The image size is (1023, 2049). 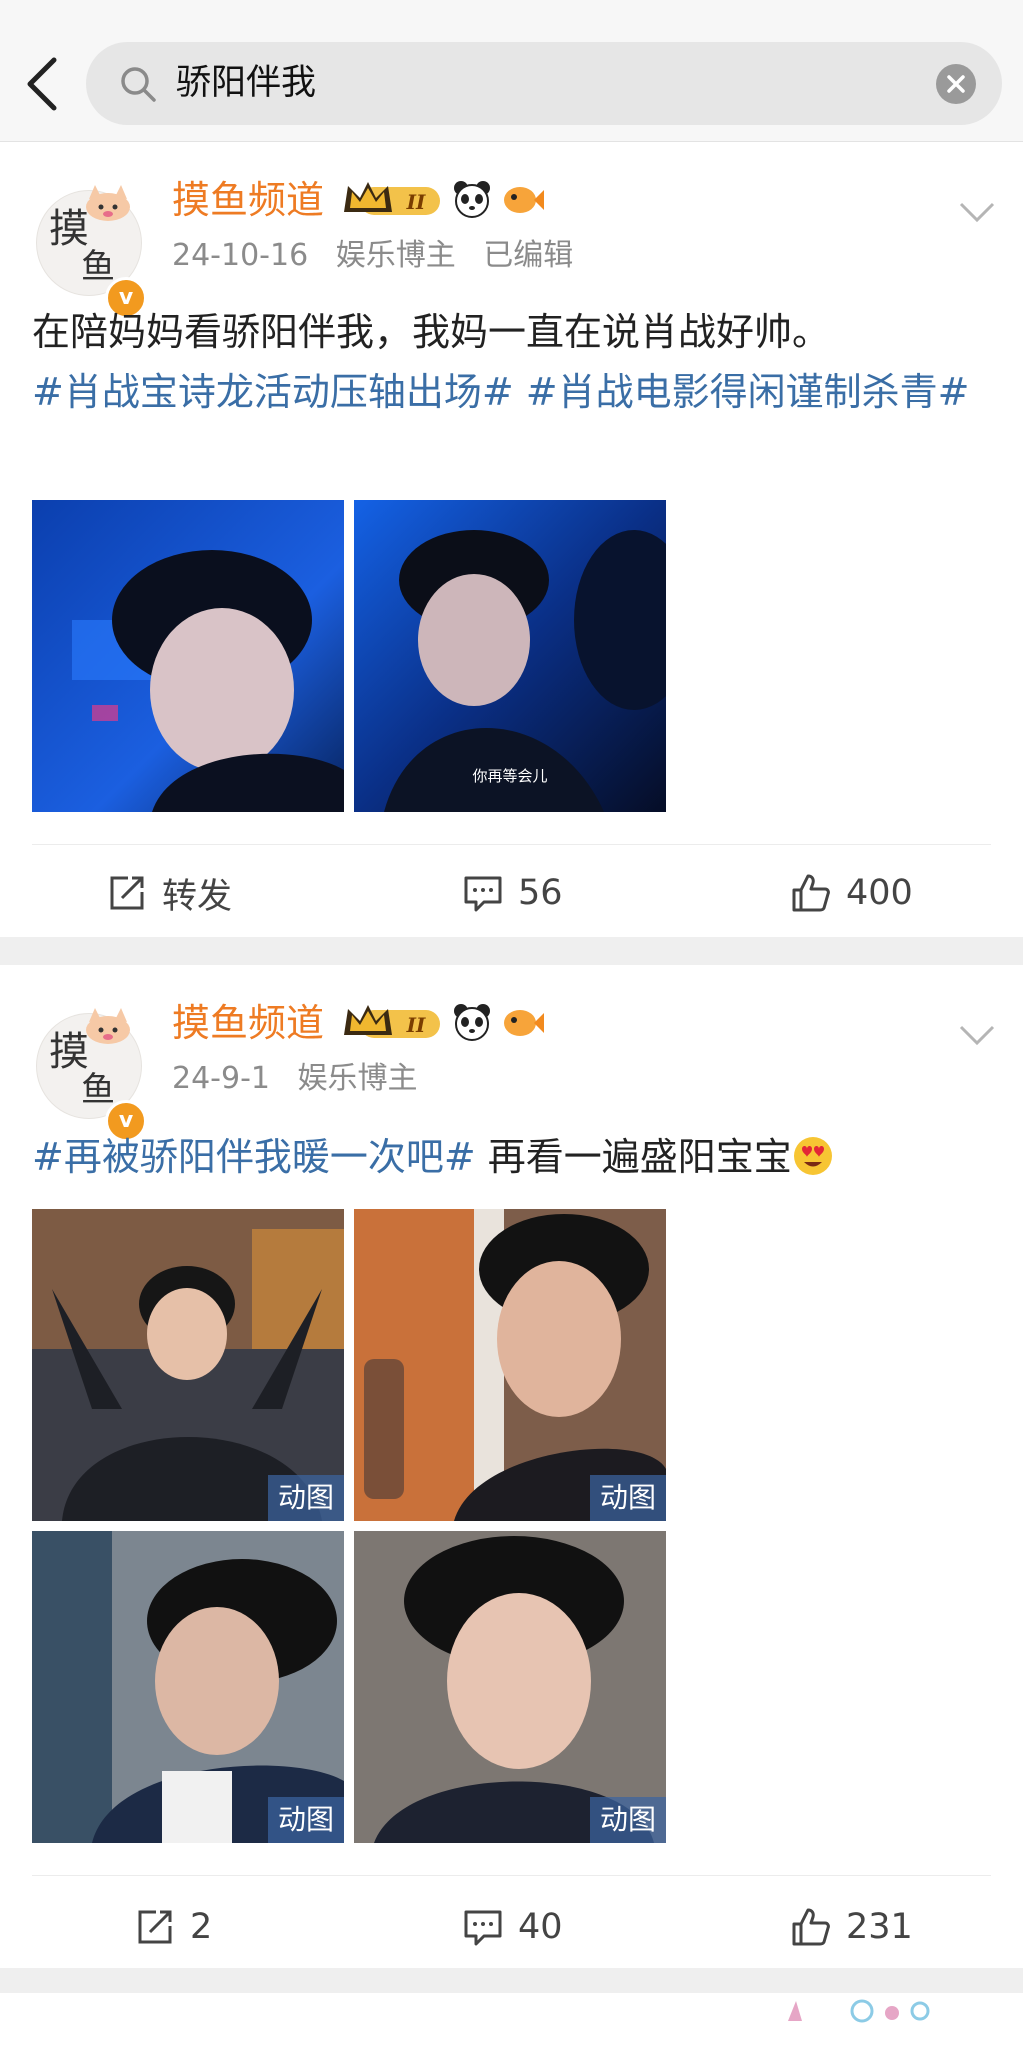 I want to click on like-button: 400, so click(x=851, y=893).